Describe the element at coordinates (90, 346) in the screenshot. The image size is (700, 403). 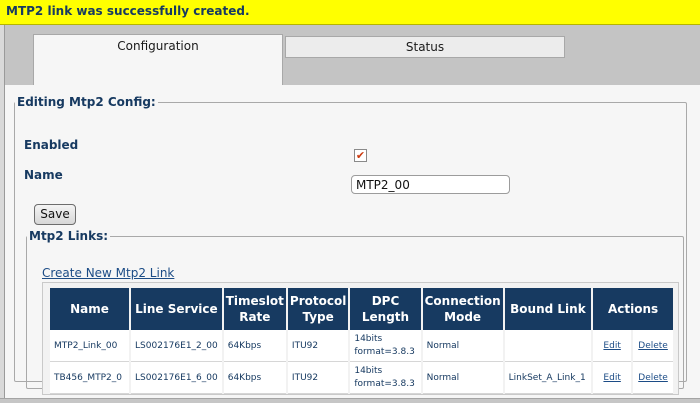
I see `cell-name: MTP2_Link_00` at that location.